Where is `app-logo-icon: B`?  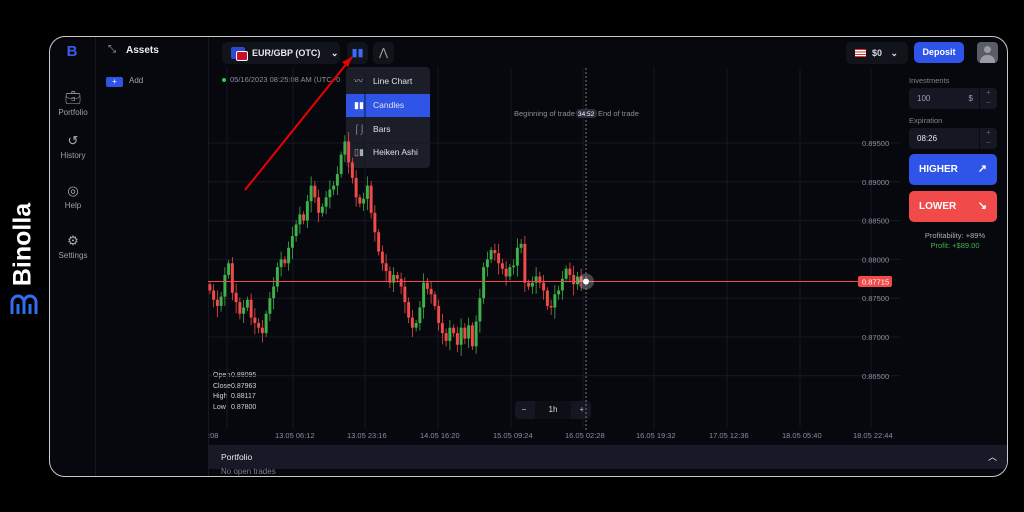
app-logo-icon: B is located at coordinates (72, 51).